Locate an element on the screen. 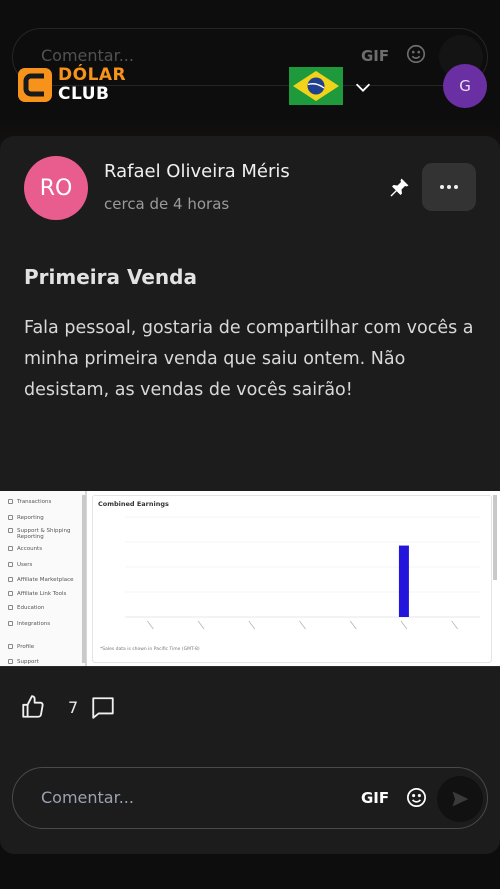  author-avatar: RO is located at coordinates (56, 188).